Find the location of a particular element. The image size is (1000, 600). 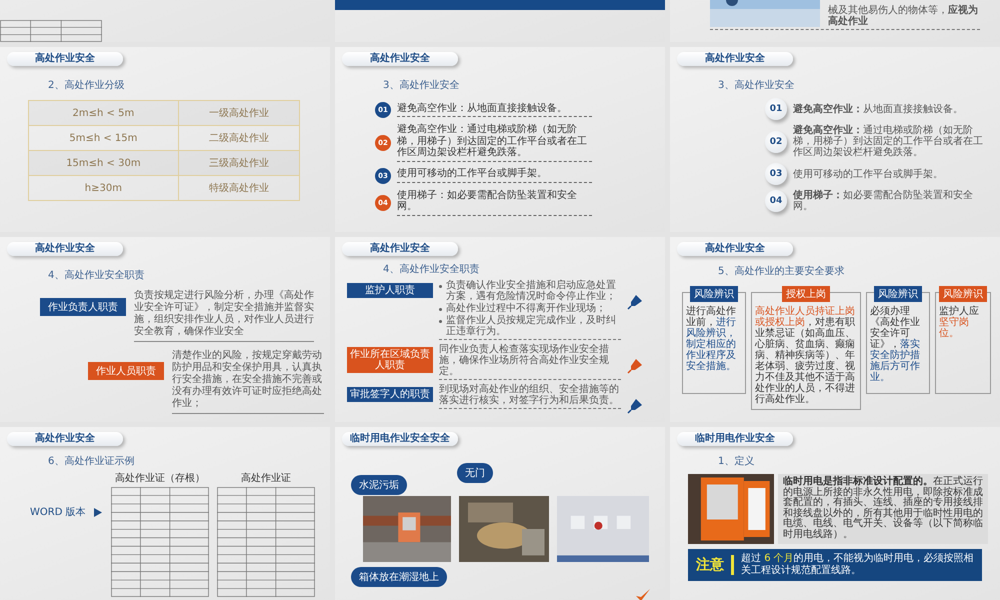

duty-text: 同作业负责人检查落实现场作业安全措施，确保作业场所符合高处作业安全规定。 is located at coordinates (524, 360).